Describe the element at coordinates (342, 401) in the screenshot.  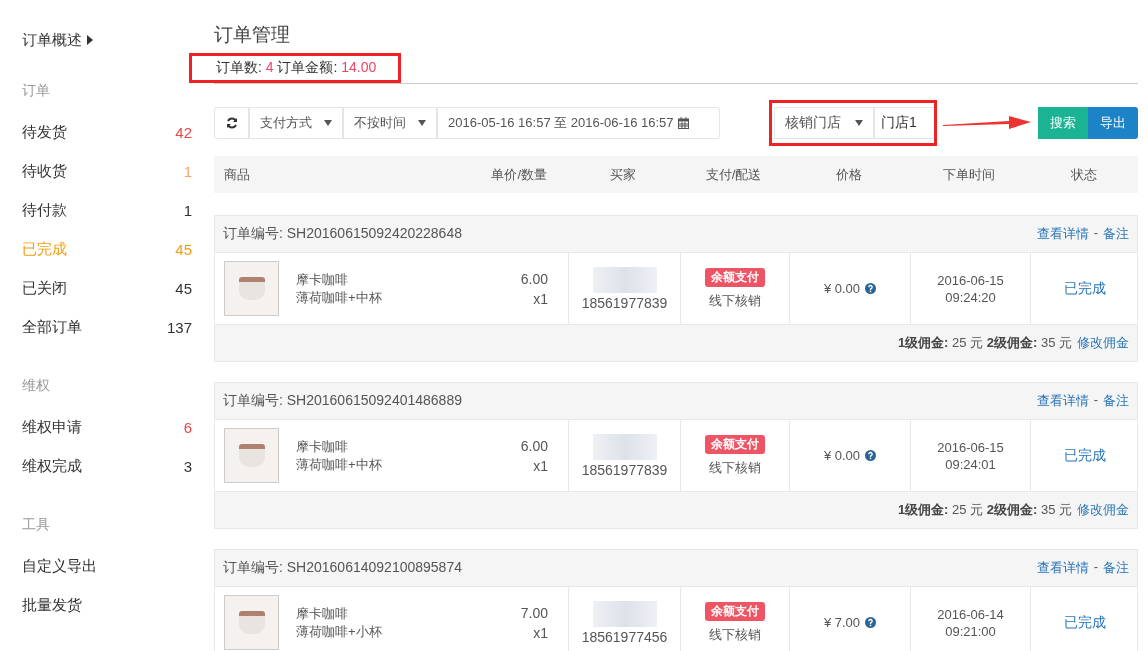
I see `order-number: 订单编号: SH20160615092401486889` at that location.